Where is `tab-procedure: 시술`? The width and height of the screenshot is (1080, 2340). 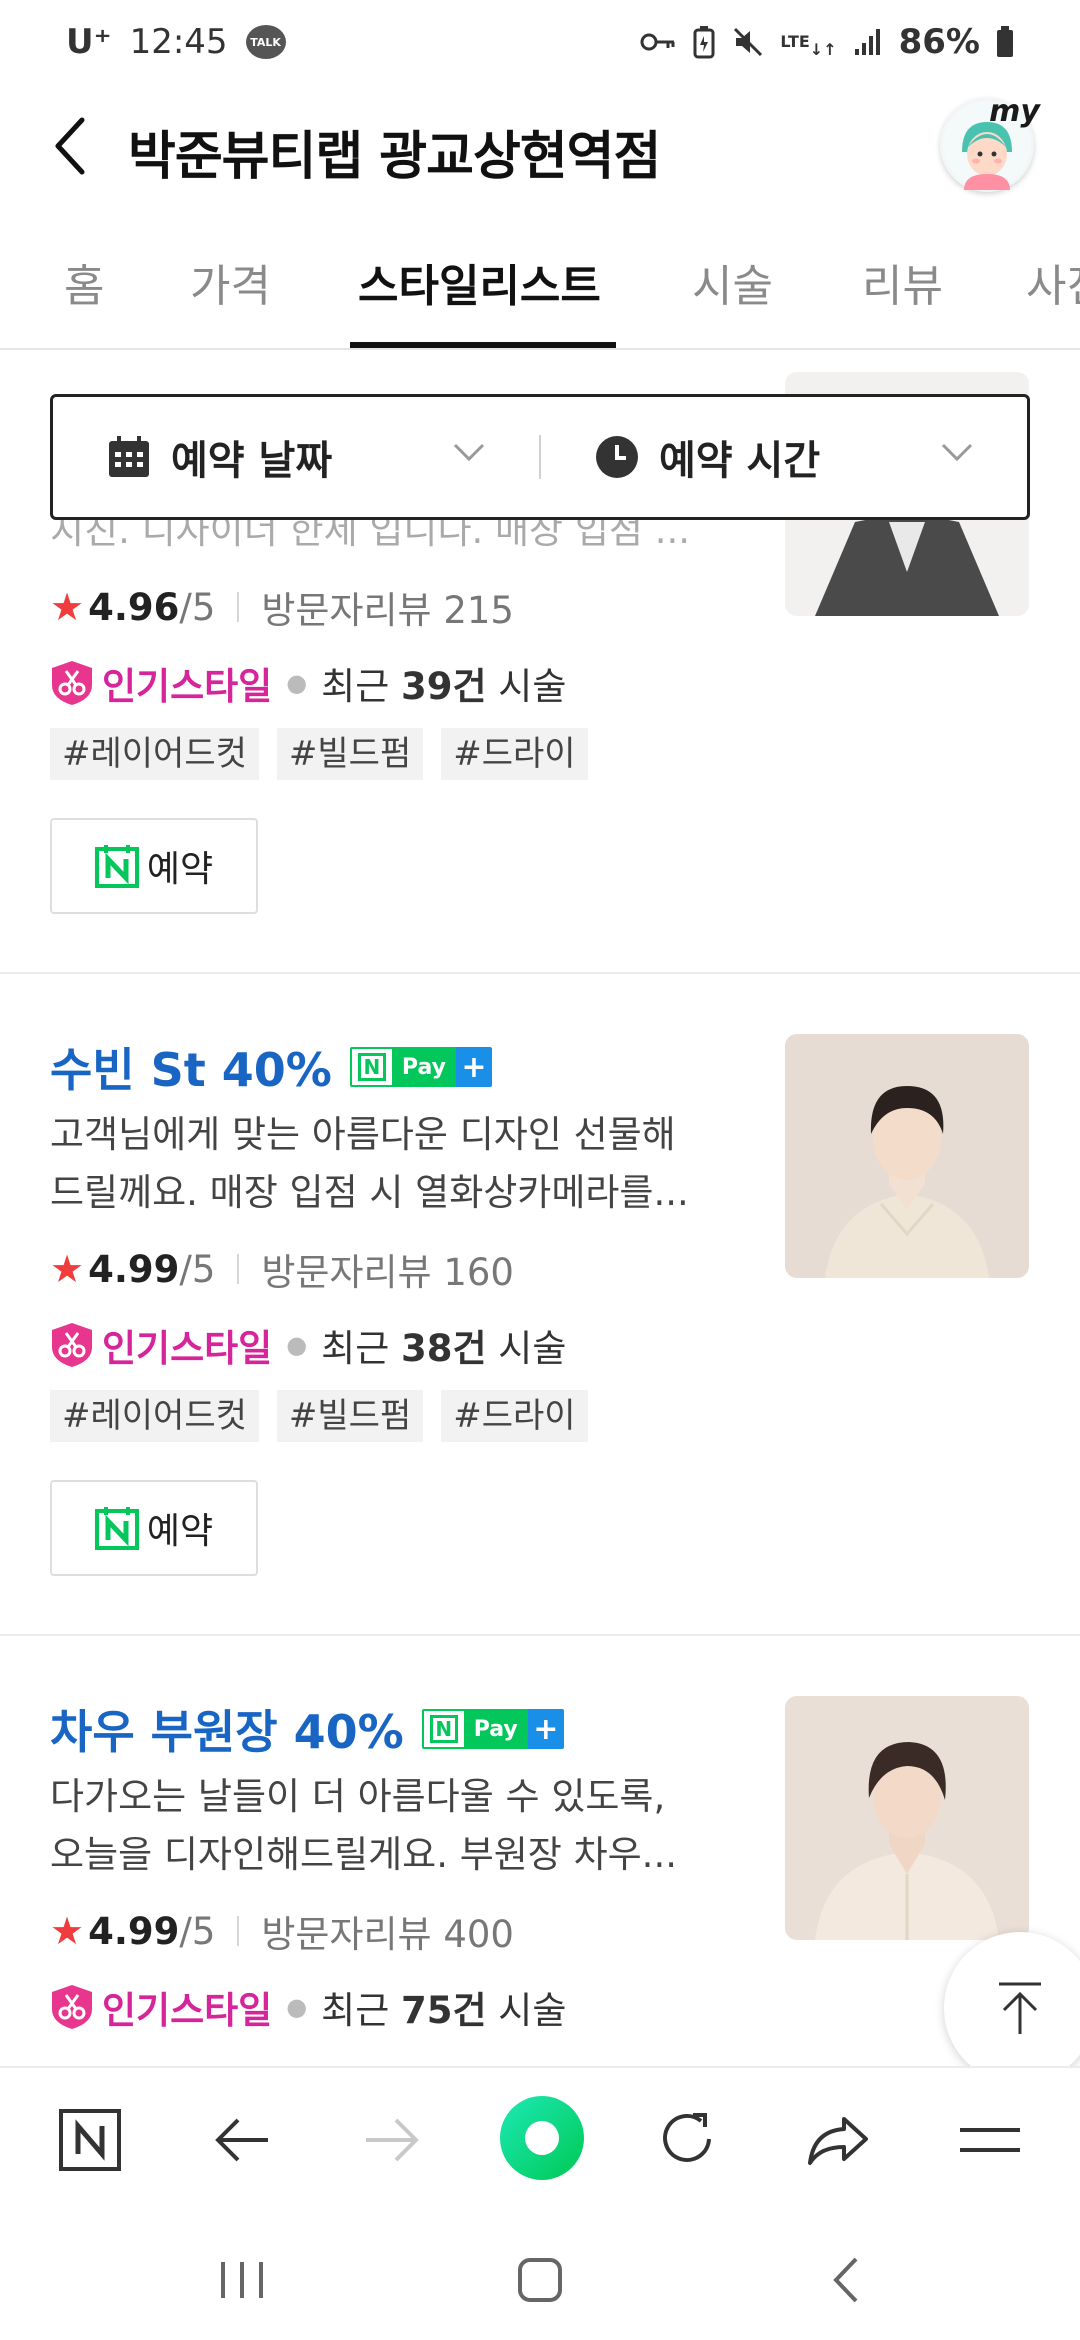
tab-procedure: 시술 is located at coordinates (732, 282).